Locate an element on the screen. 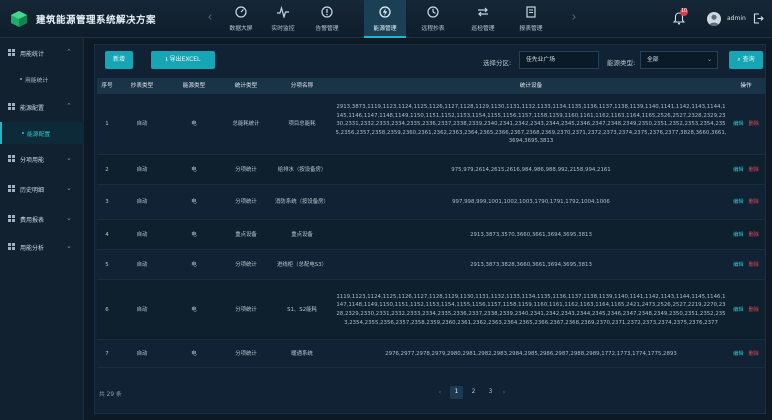  next-page-button: › is located at coordinates (504, 392).